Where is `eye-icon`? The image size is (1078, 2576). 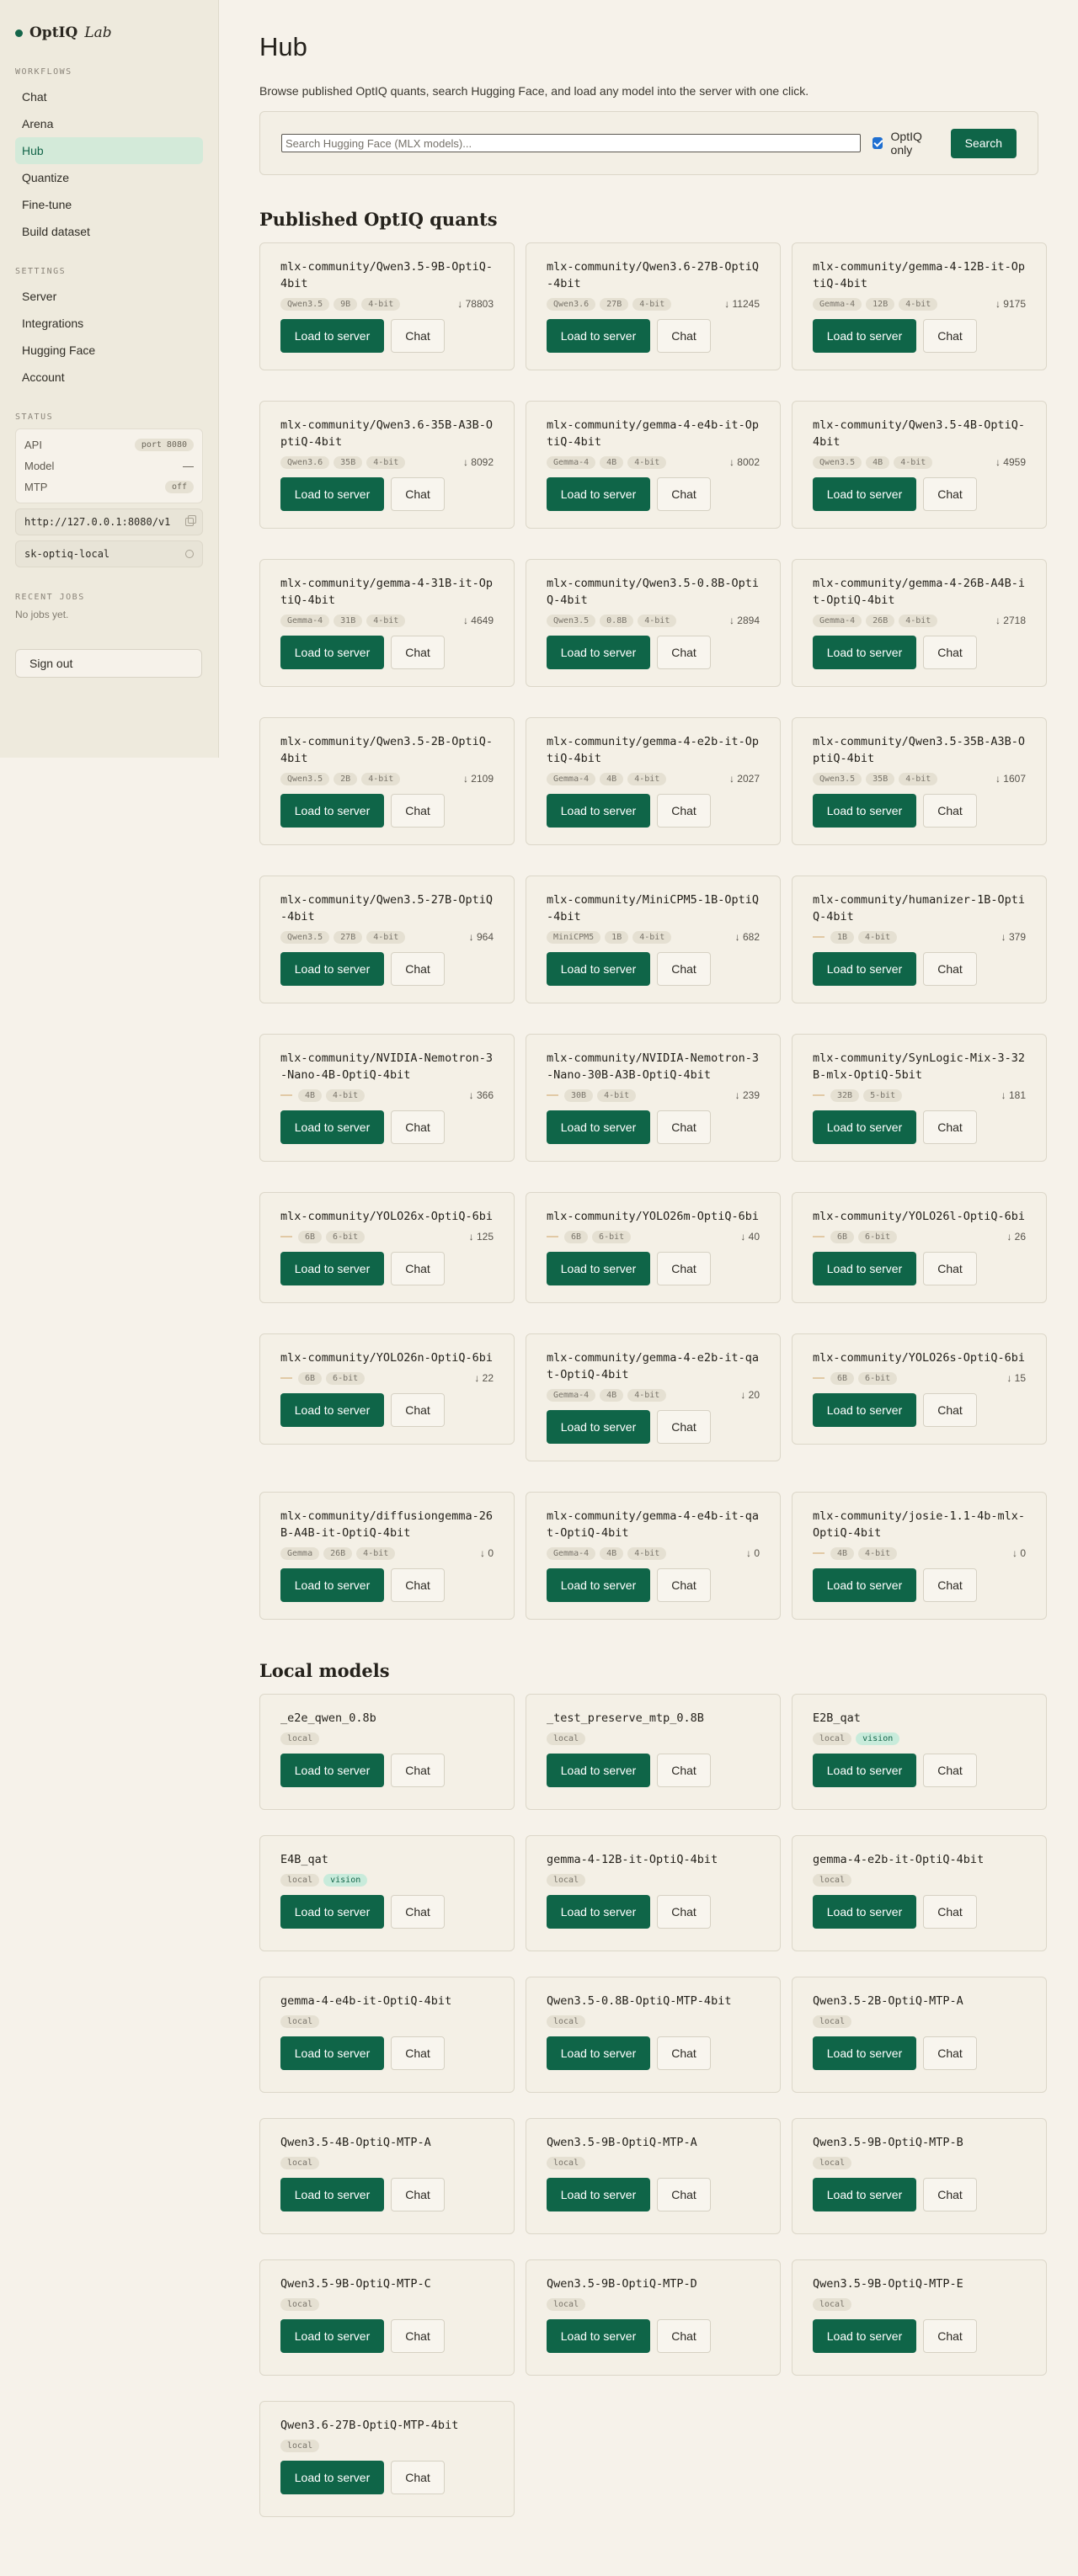
eye-icon is located at coordinates (189, 554).